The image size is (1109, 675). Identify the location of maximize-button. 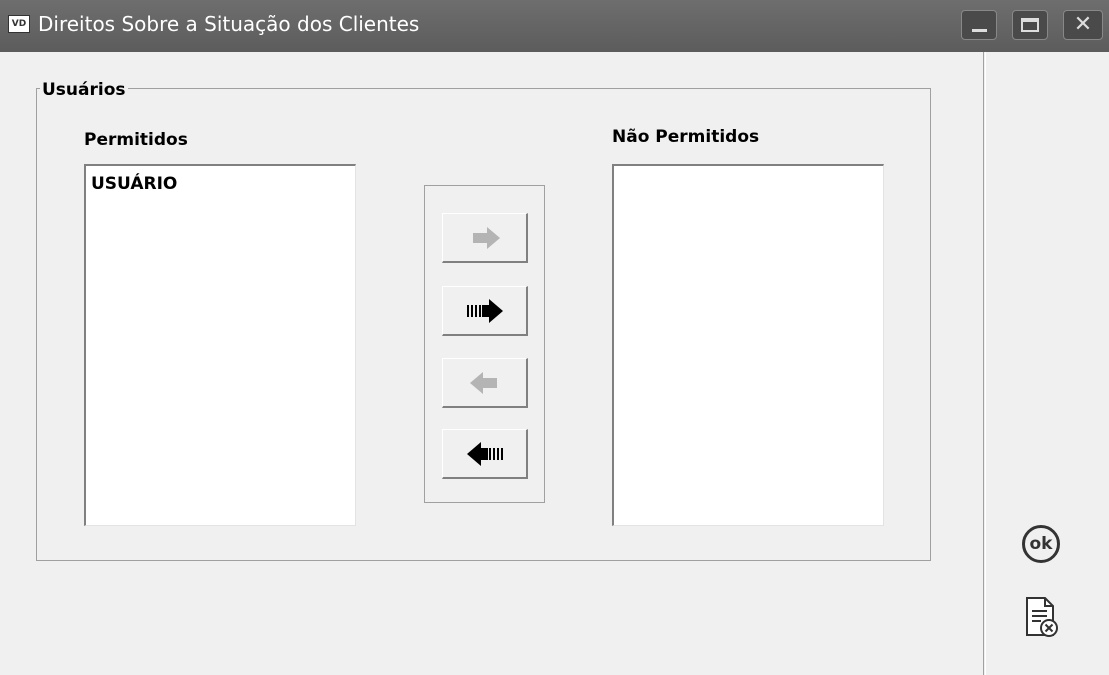
(1030, 25).